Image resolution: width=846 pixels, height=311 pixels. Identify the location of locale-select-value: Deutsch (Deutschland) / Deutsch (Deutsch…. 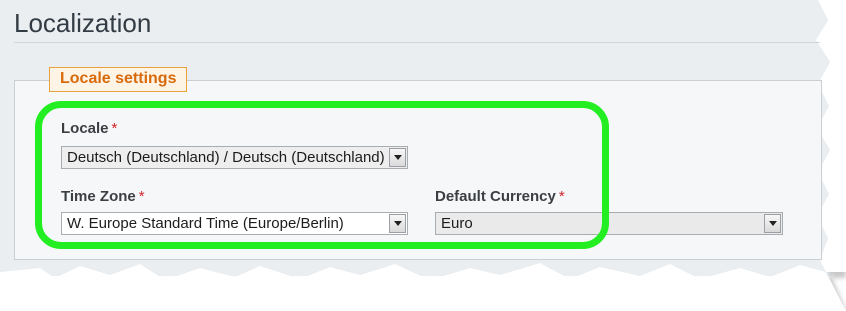
(226, 157).